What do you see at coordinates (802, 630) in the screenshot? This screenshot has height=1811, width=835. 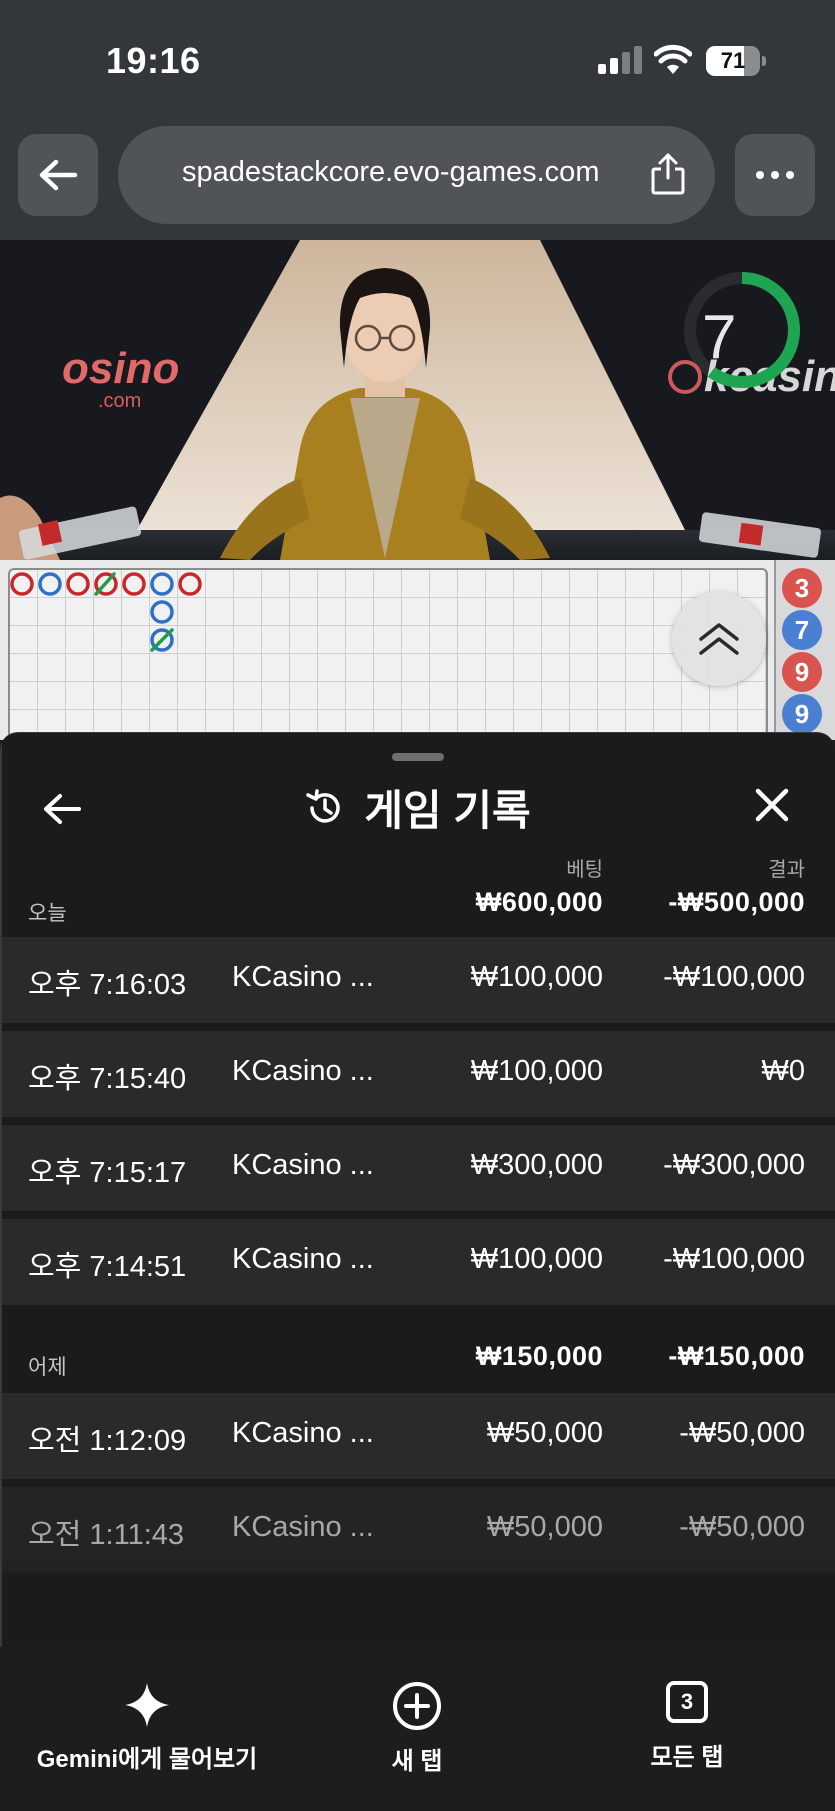 I see `side-ball: 7` at bounding box center [802, 630].